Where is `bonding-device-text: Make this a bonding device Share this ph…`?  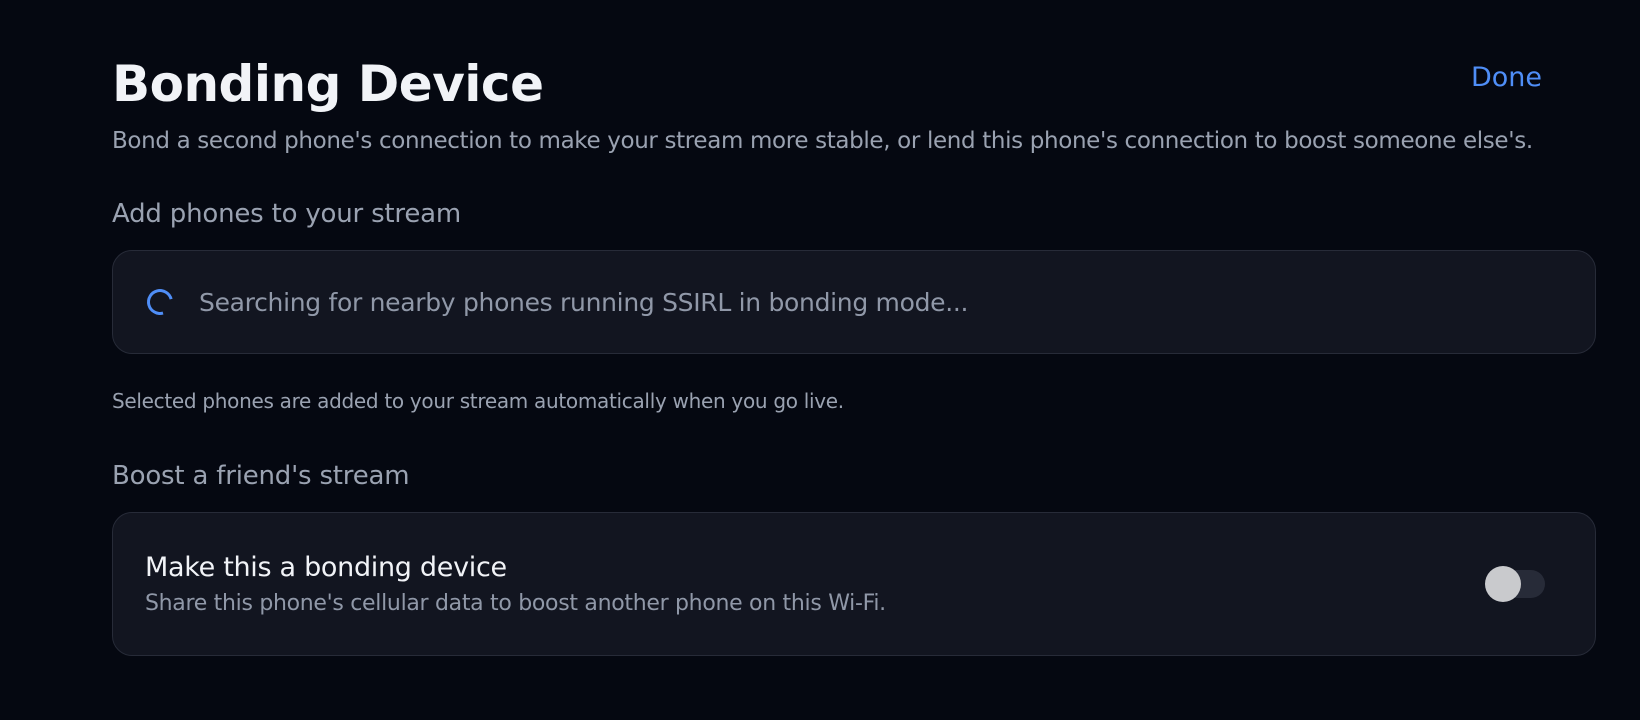
bonding-device-text: Make this a bonding device Share this ph… is located at coordinates (515, 584).